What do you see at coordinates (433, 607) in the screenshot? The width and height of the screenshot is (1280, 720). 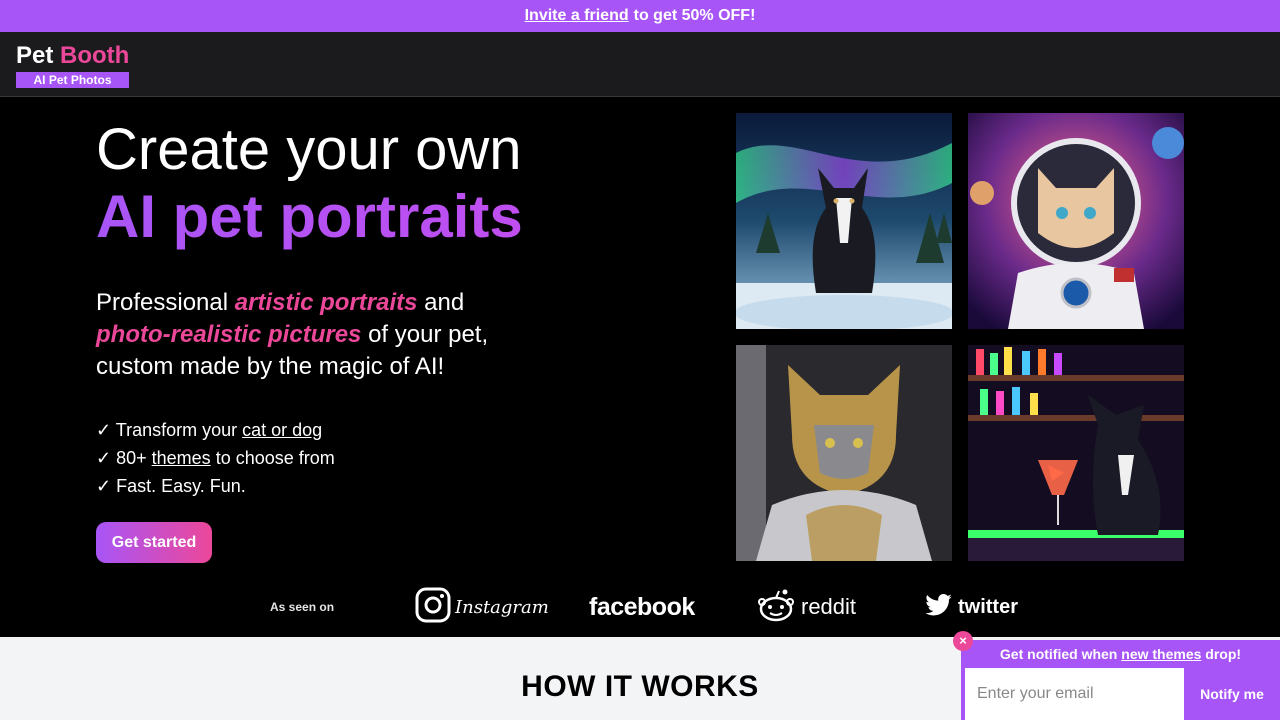 I see `instagram-icon` at bounding box center [433, 607].